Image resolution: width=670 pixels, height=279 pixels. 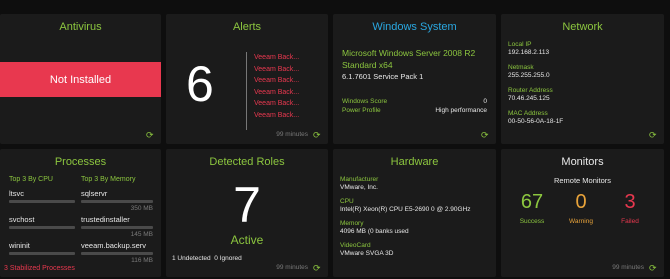 I want to click on top-memory-header: Top 3 By Memory, so click(x=108, y=179).